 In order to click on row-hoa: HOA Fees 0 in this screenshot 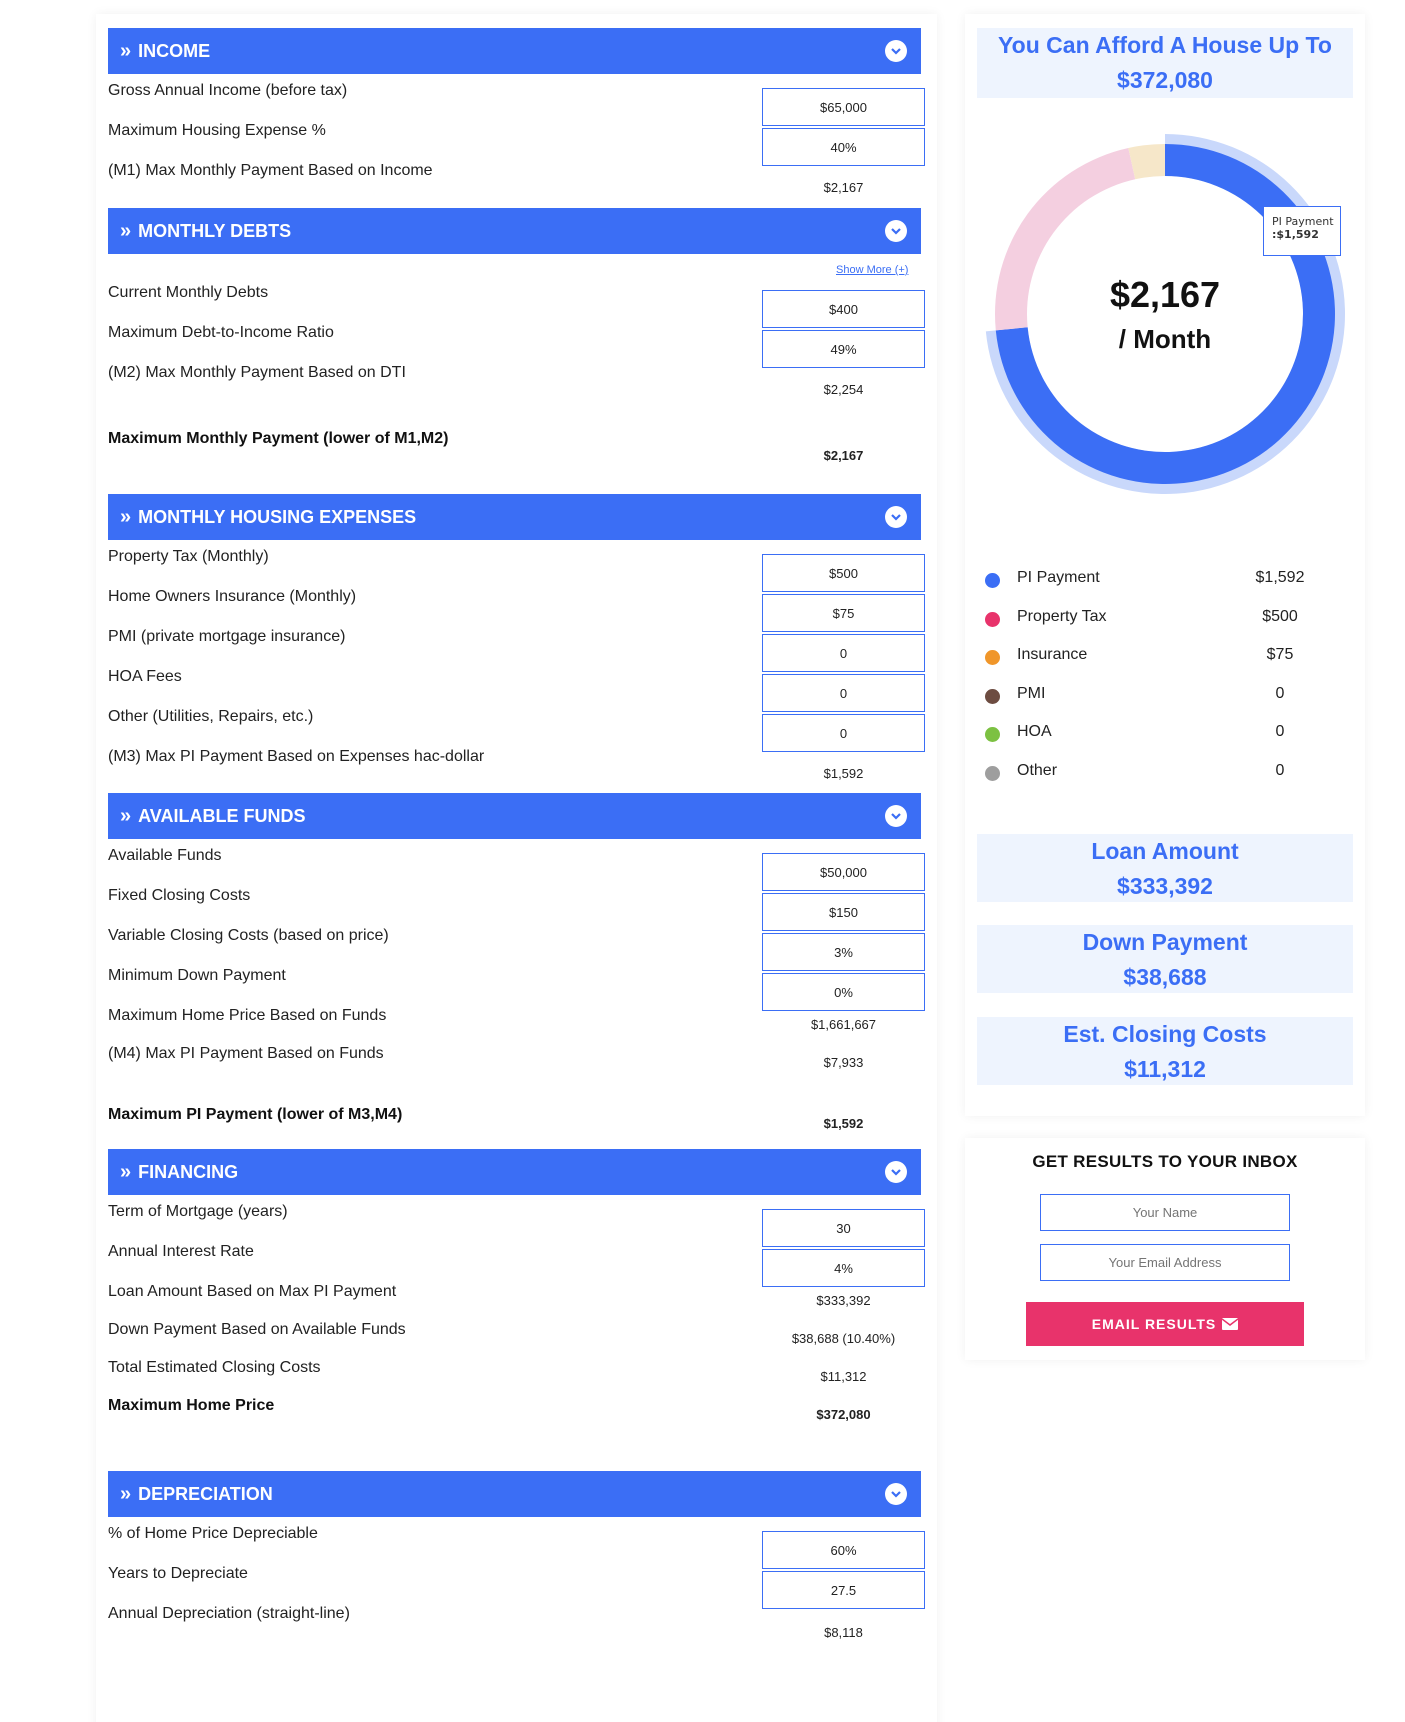, I will do `click(516, 690)`.